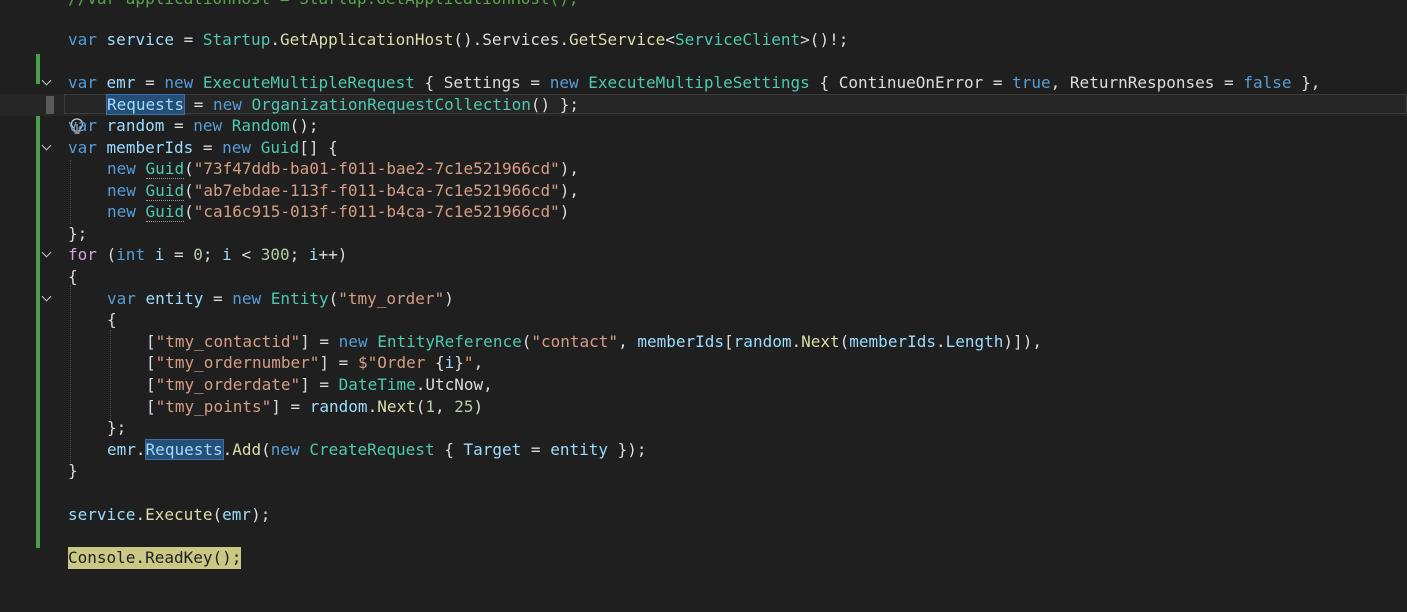 This screenshot has width=1407, height=612. What do you see at coordinates (338, 406) in the screenshot?
I see `code-token: random` at bounding box center [338, 406].